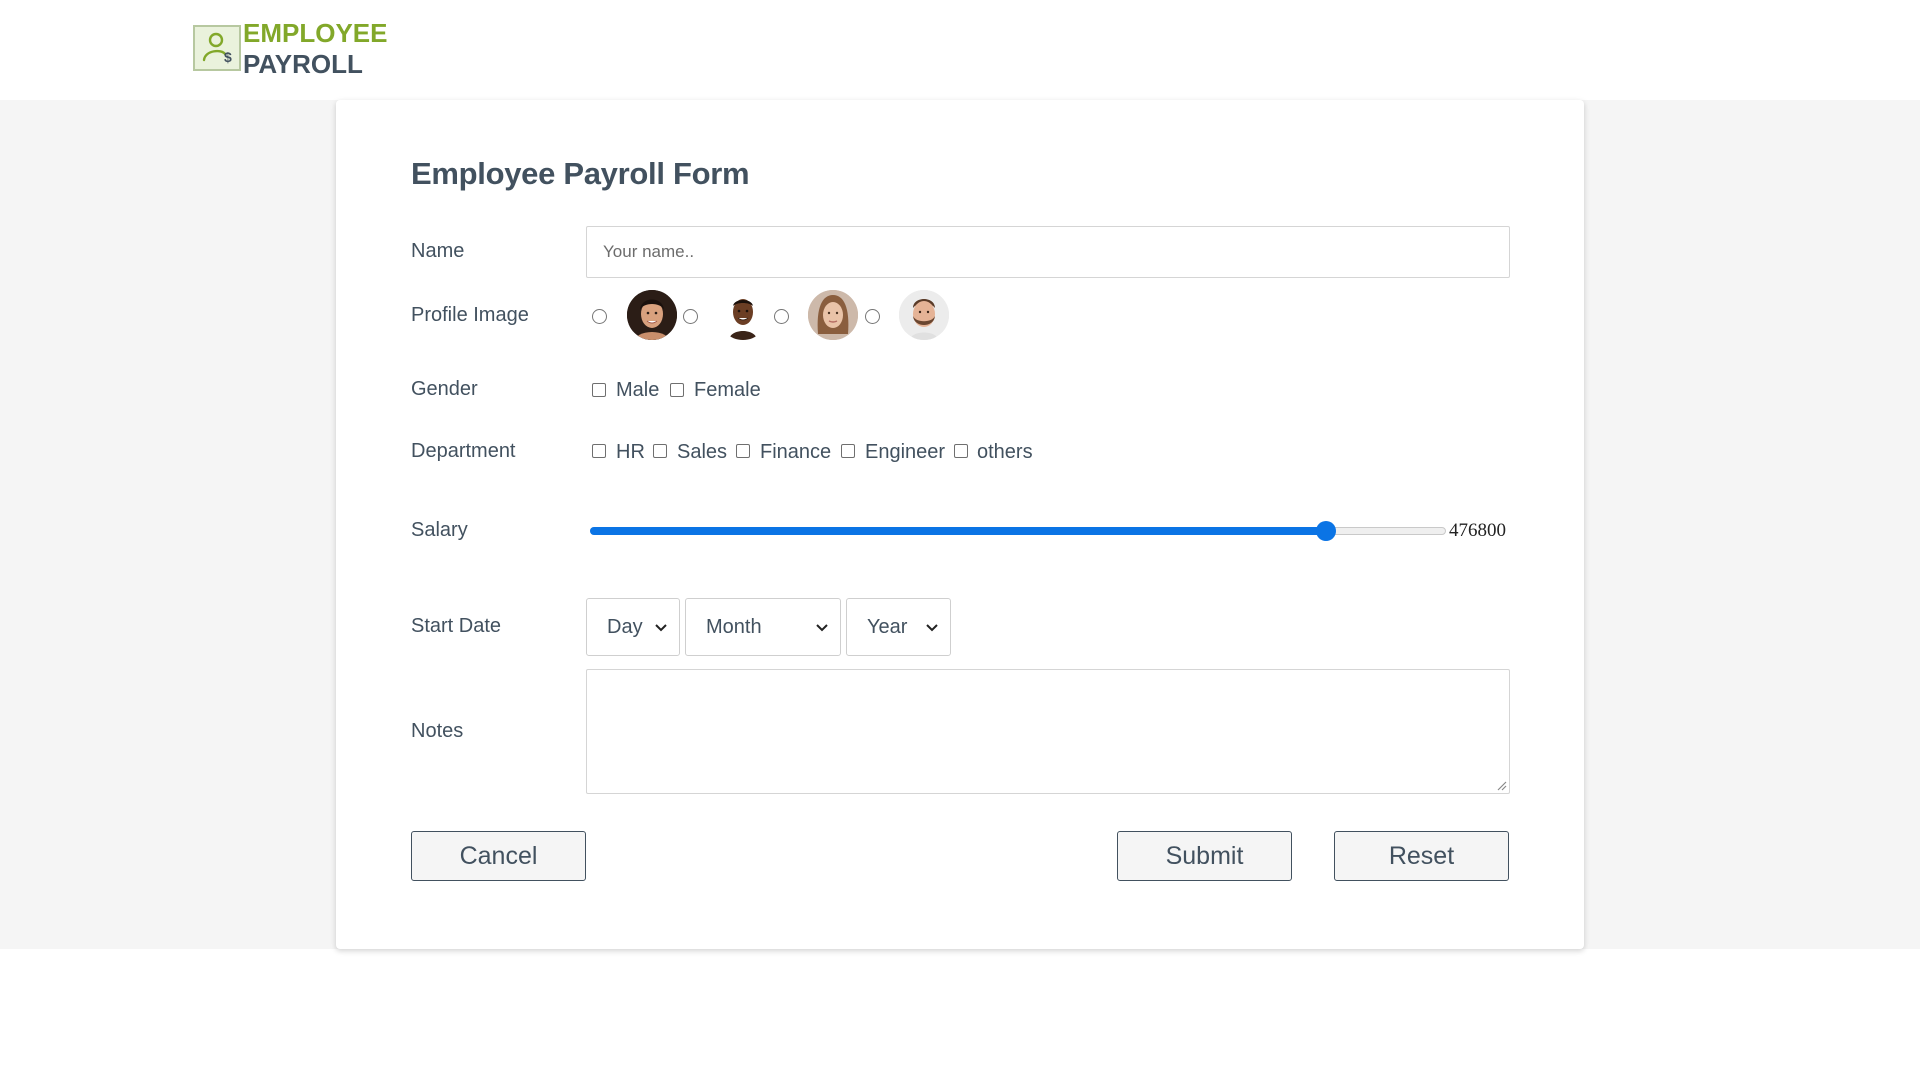 Image resolution: width=1920 pixels, height=1080 pixels. What do you see at coordinates (580, 173) in the screenshot?
I see `form-title: Employee Payroll Form` at bounding box center [580, 173].